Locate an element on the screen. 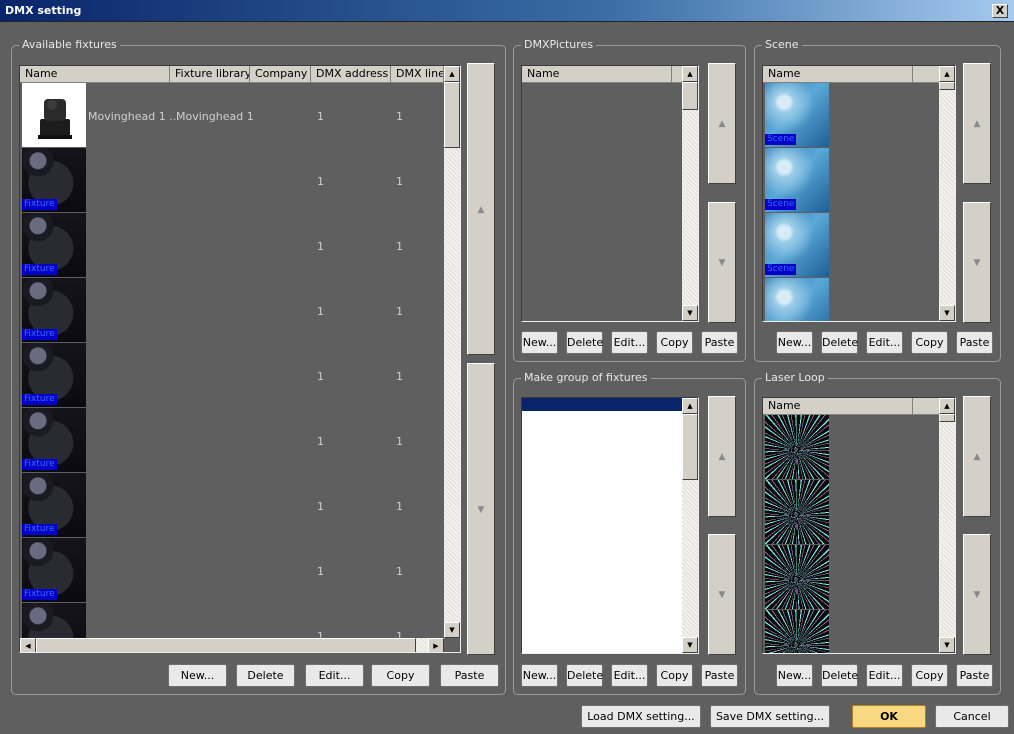  scene-move-down-button: ▼ is located at coordinates (977, 262).